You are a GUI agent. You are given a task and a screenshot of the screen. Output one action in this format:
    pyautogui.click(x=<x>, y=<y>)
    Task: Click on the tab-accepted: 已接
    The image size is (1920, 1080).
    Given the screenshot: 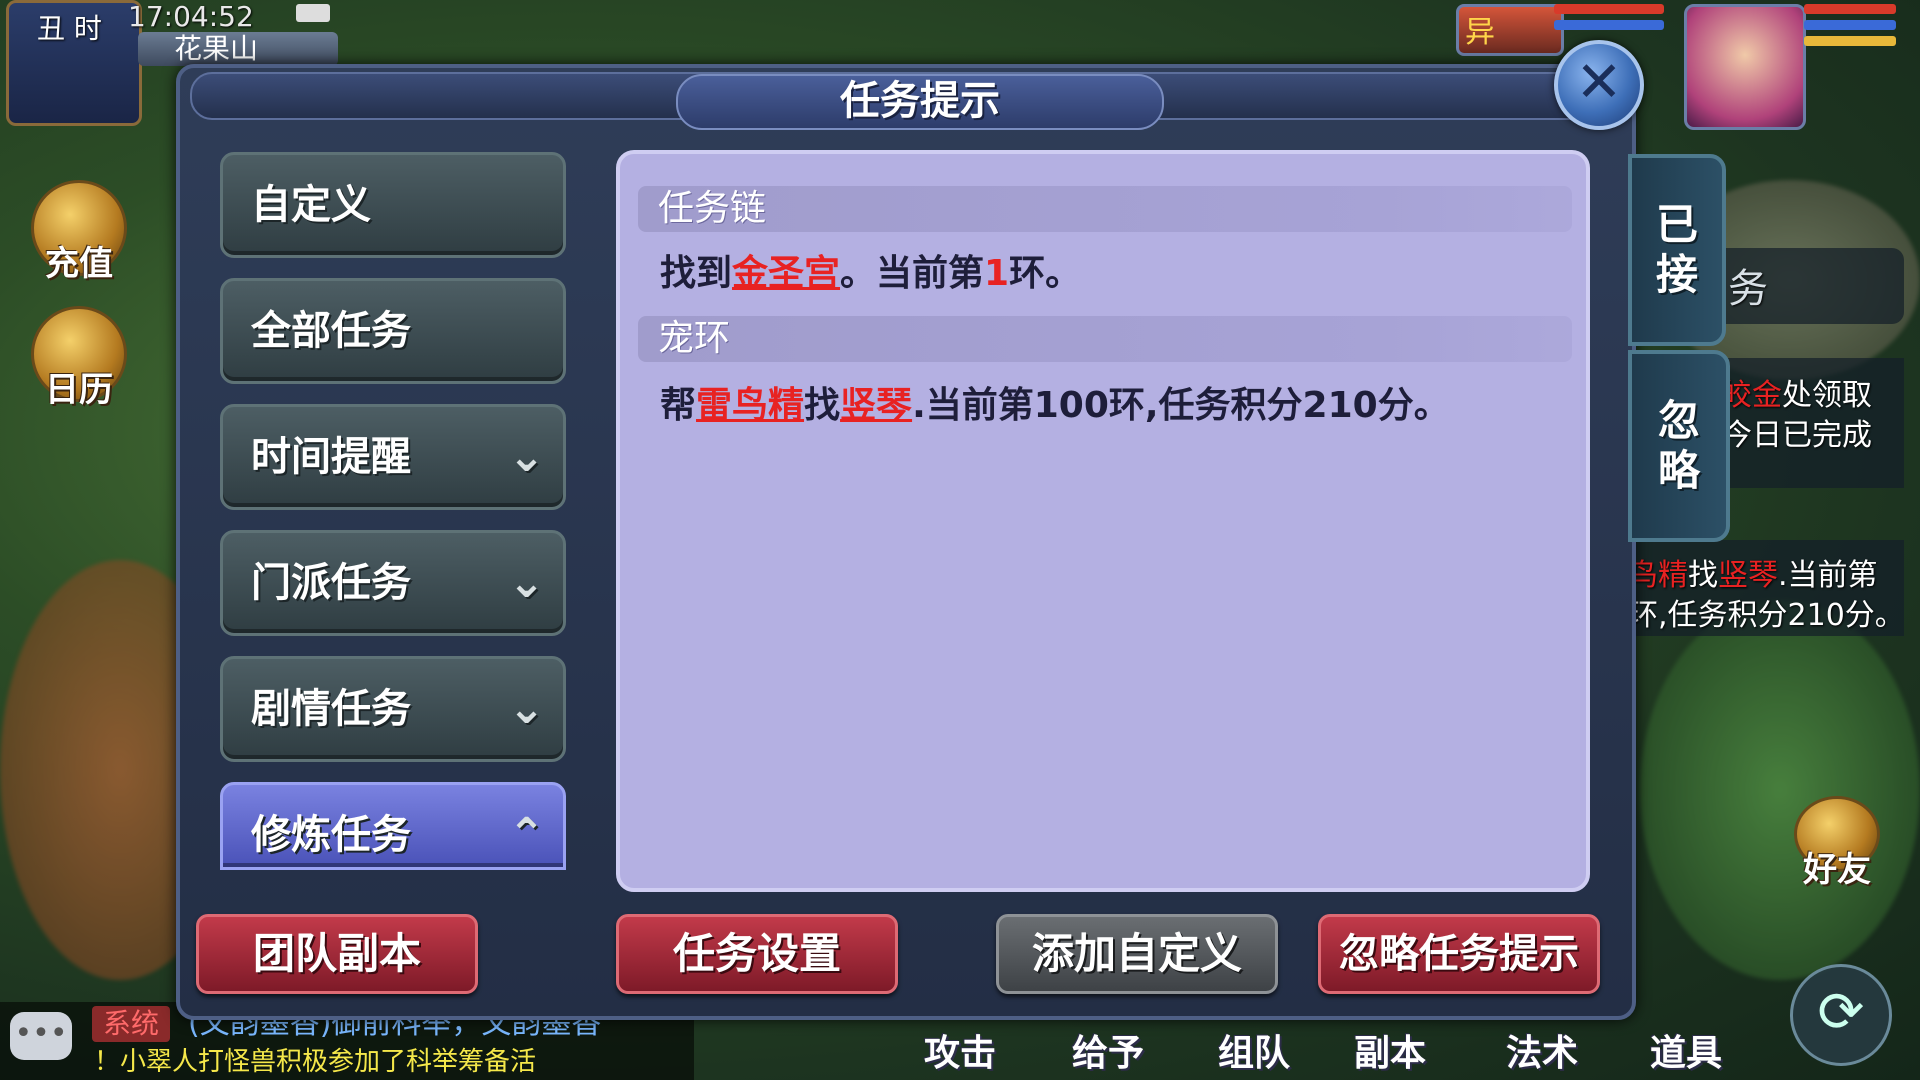 What is the action you would take?
    pyautogui.click(x=1677, y=250)
    